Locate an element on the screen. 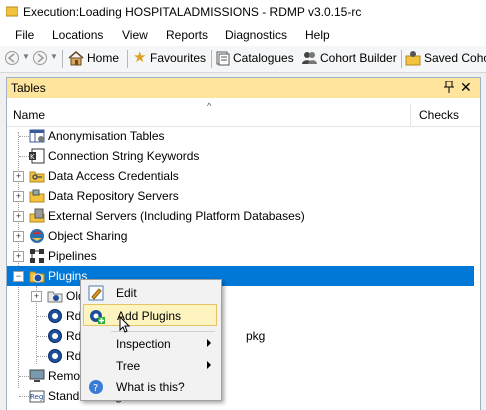 The image size is (486, 410). menu-item-what-is-this: ? What is this? is located at coordinates (150, 387).